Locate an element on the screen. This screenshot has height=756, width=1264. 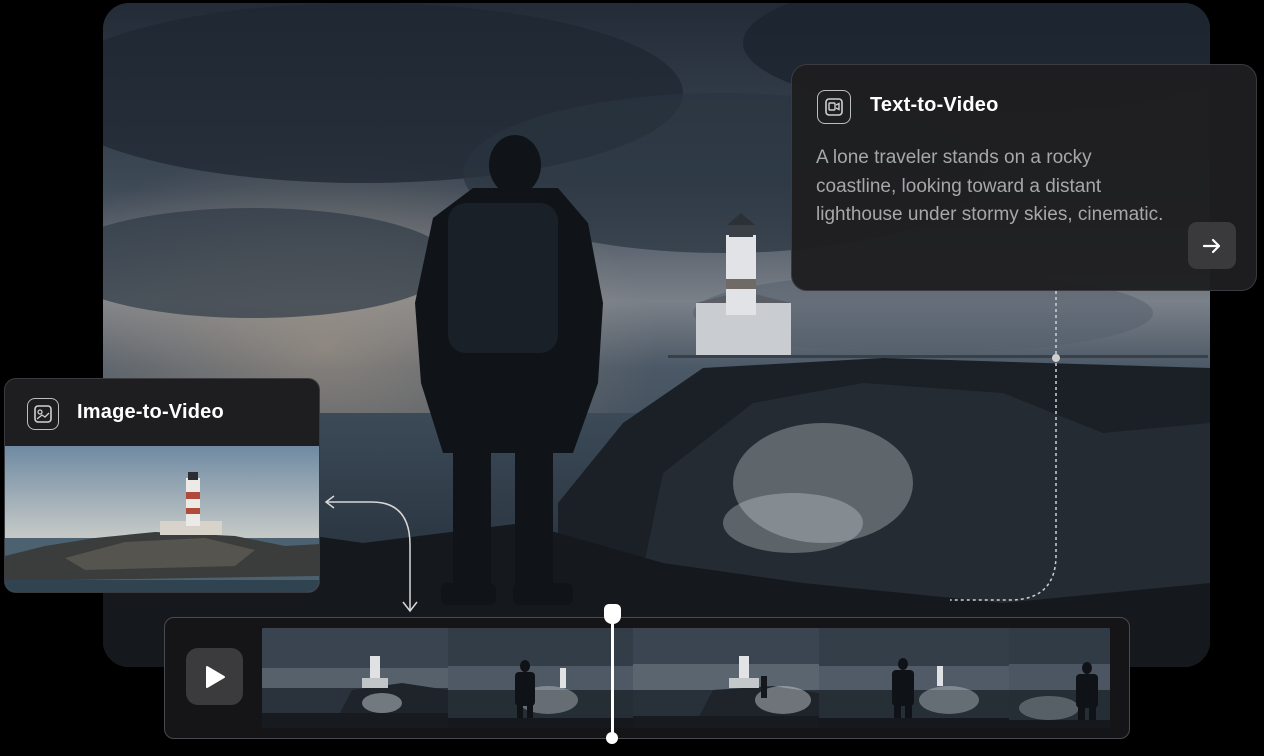
image-to-video-icon is located at coordinates (43, 414).